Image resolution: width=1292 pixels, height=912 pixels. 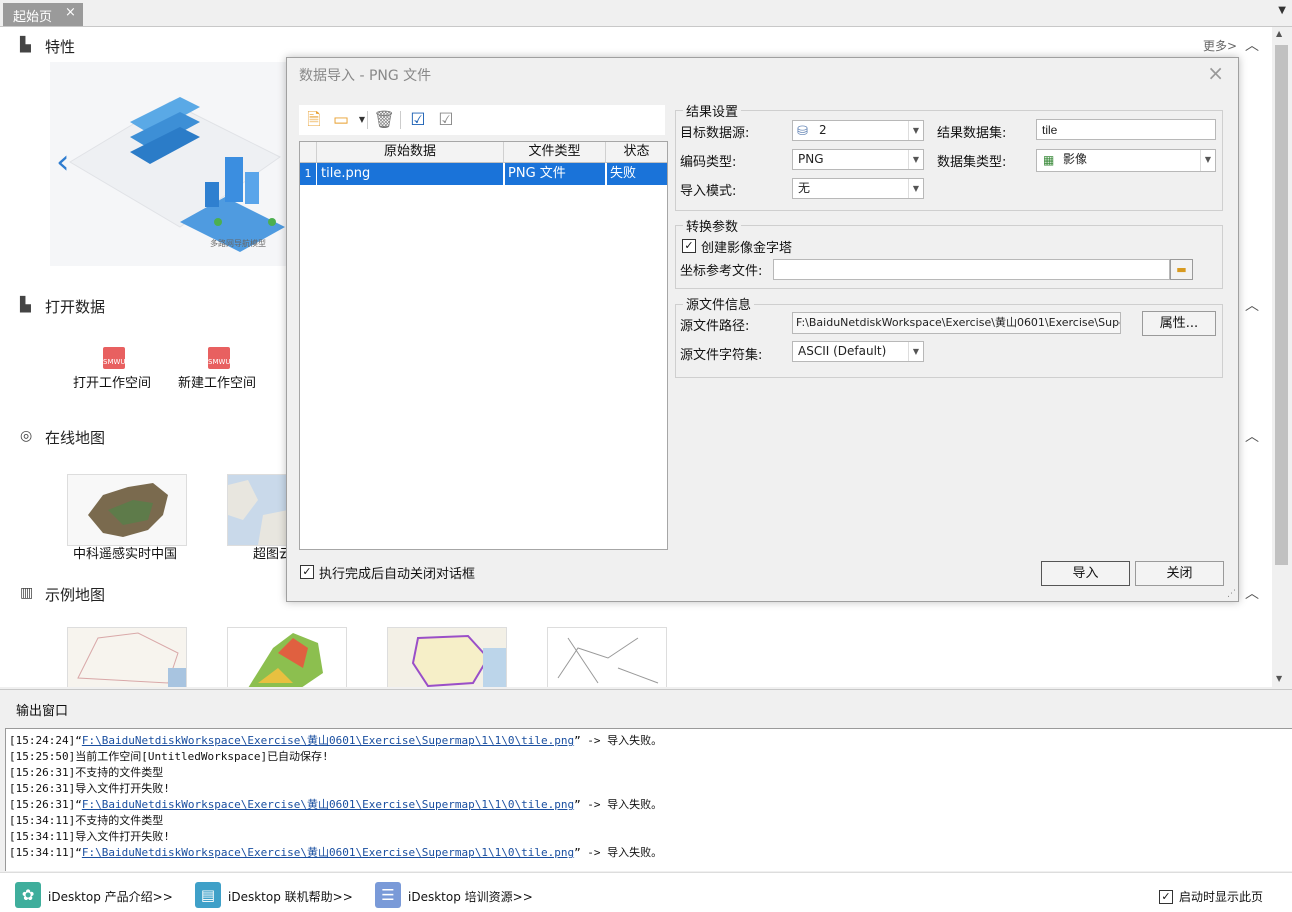 I want to click on new-workspace-button: SMWU 新建工作空间, so click(x=217, y=368).